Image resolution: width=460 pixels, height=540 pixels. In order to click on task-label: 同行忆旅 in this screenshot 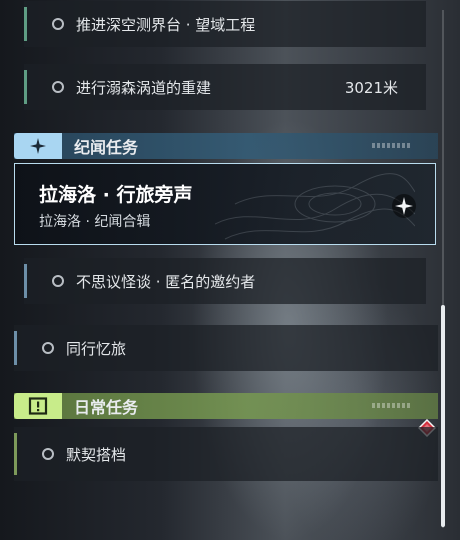, I will do `click(96, 348)`.